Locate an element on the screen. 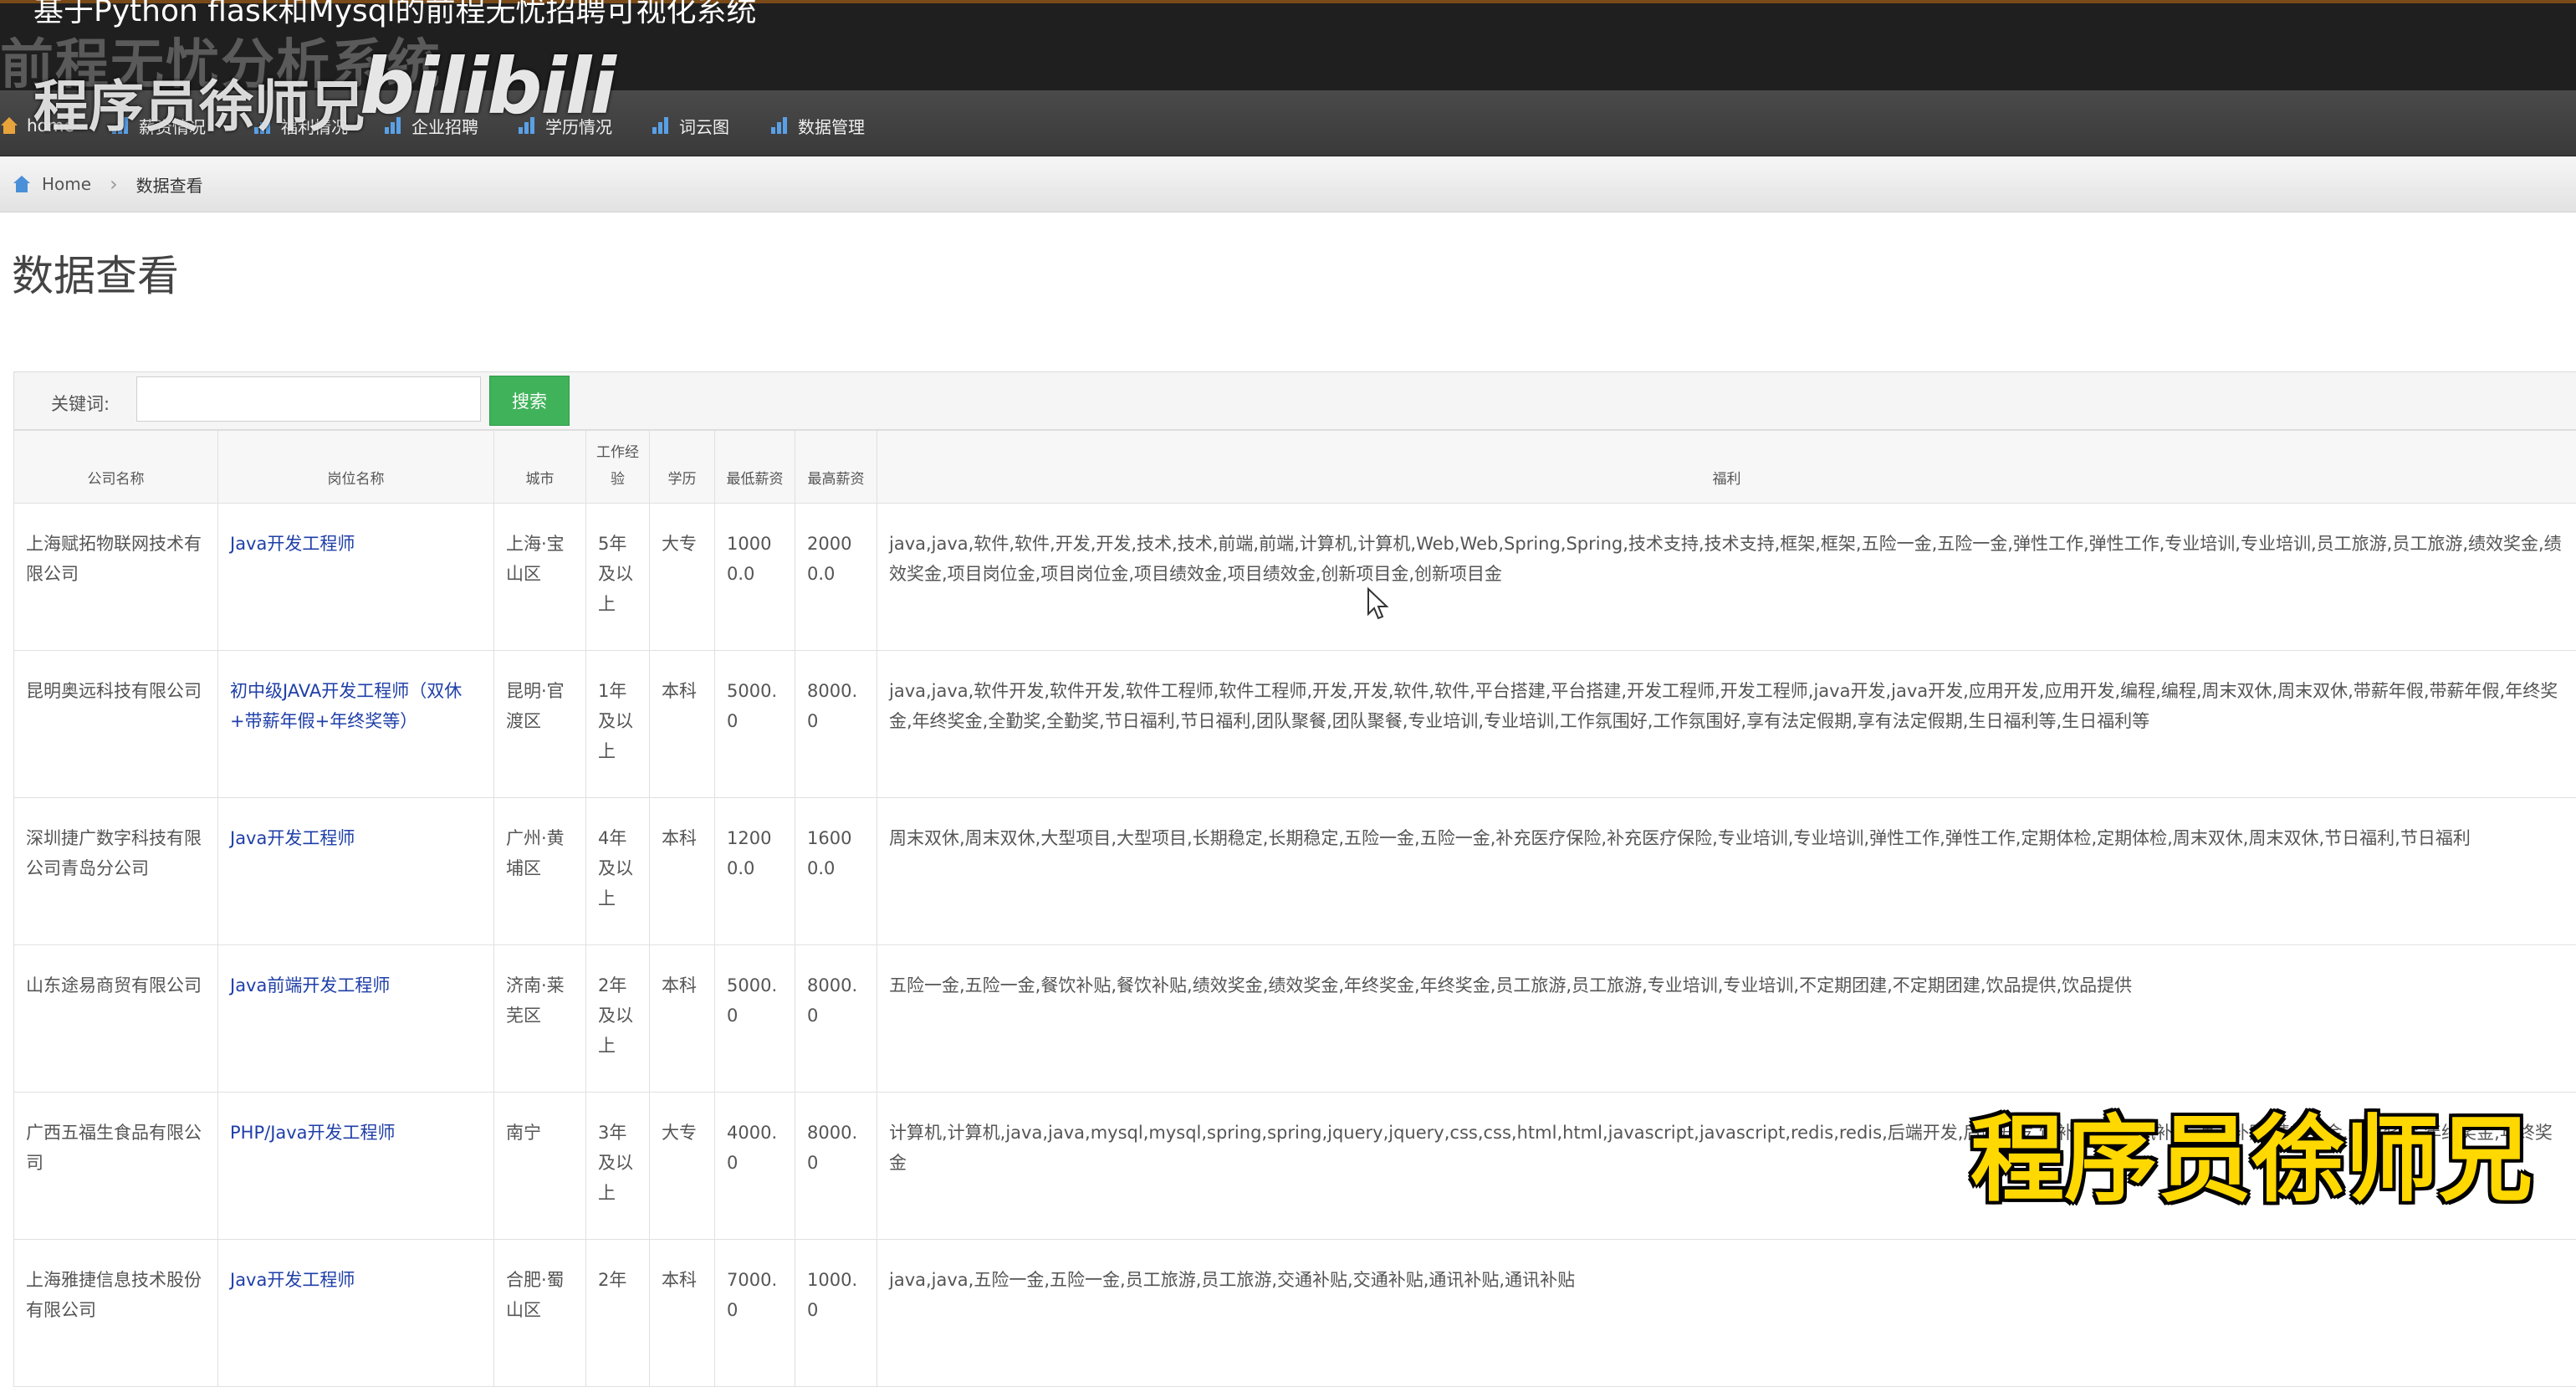 The height and width of the screenshot is (1387, 2576). table-header-row: 公司名称 岗位名称 城市 工作经验 学历 最低薪资 最高薪资 福利 is located at coordinates (1295, 467).